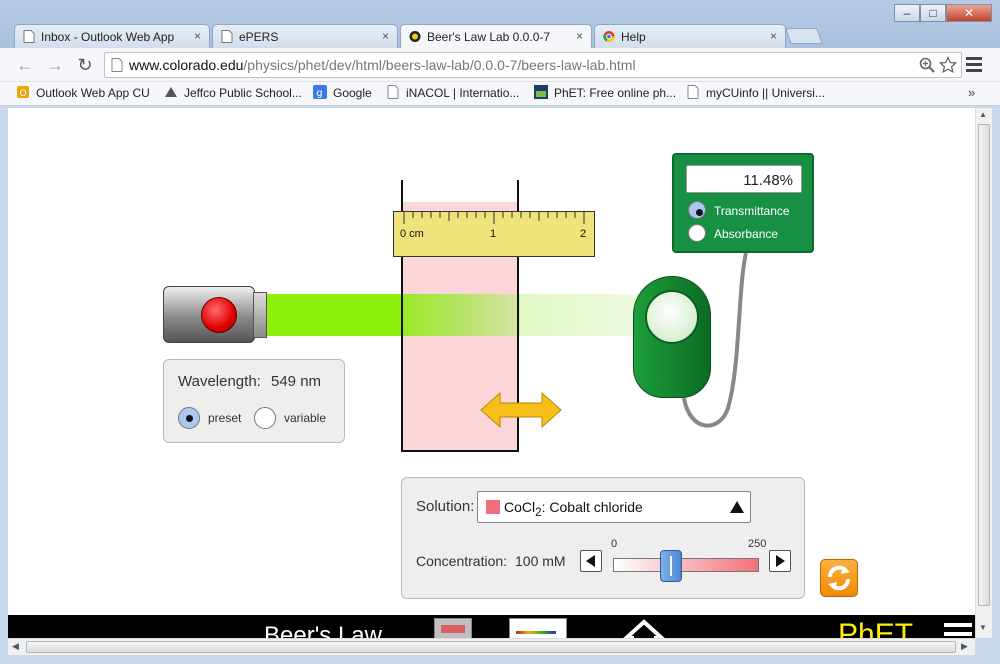 Image resolution: width=1000 pixels, height=664 pixels. I want to click on tab-epers: ePERS ×, so click(305, 36).